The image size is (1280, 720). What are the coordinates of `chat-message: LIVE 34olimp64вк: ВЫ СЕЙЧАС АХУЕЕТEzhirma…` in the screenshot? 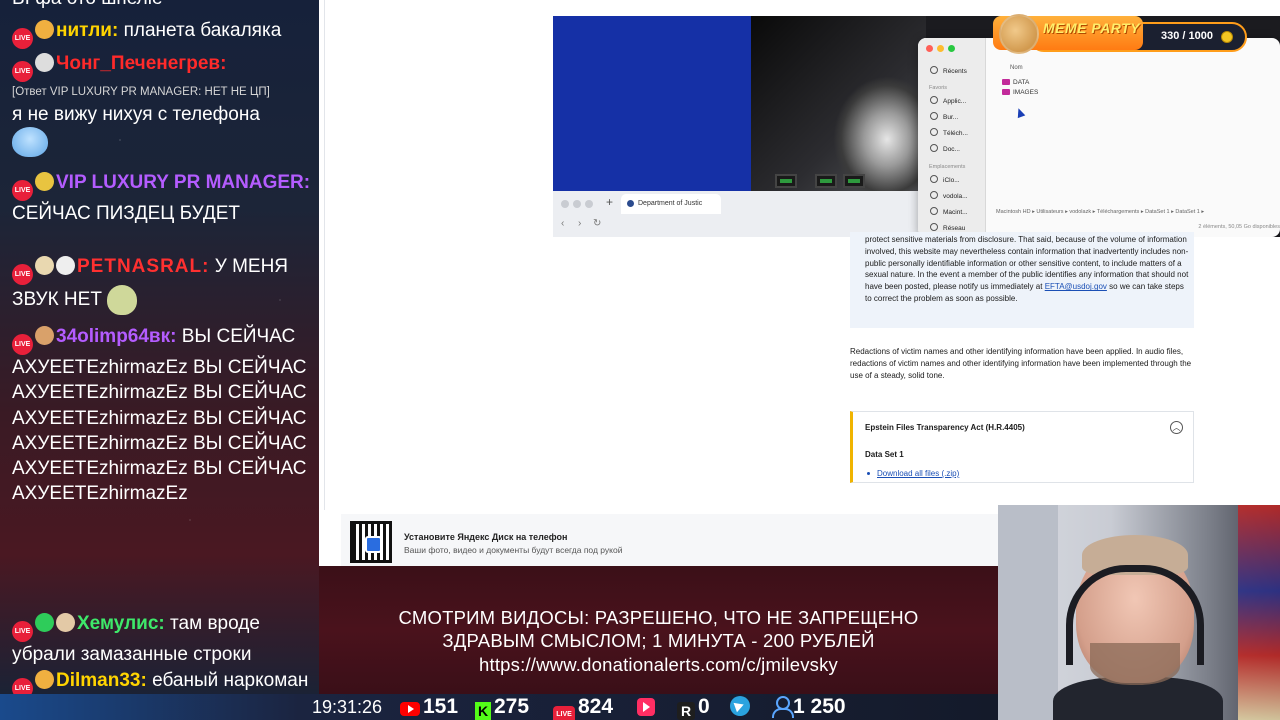 It's located at (159, 415).